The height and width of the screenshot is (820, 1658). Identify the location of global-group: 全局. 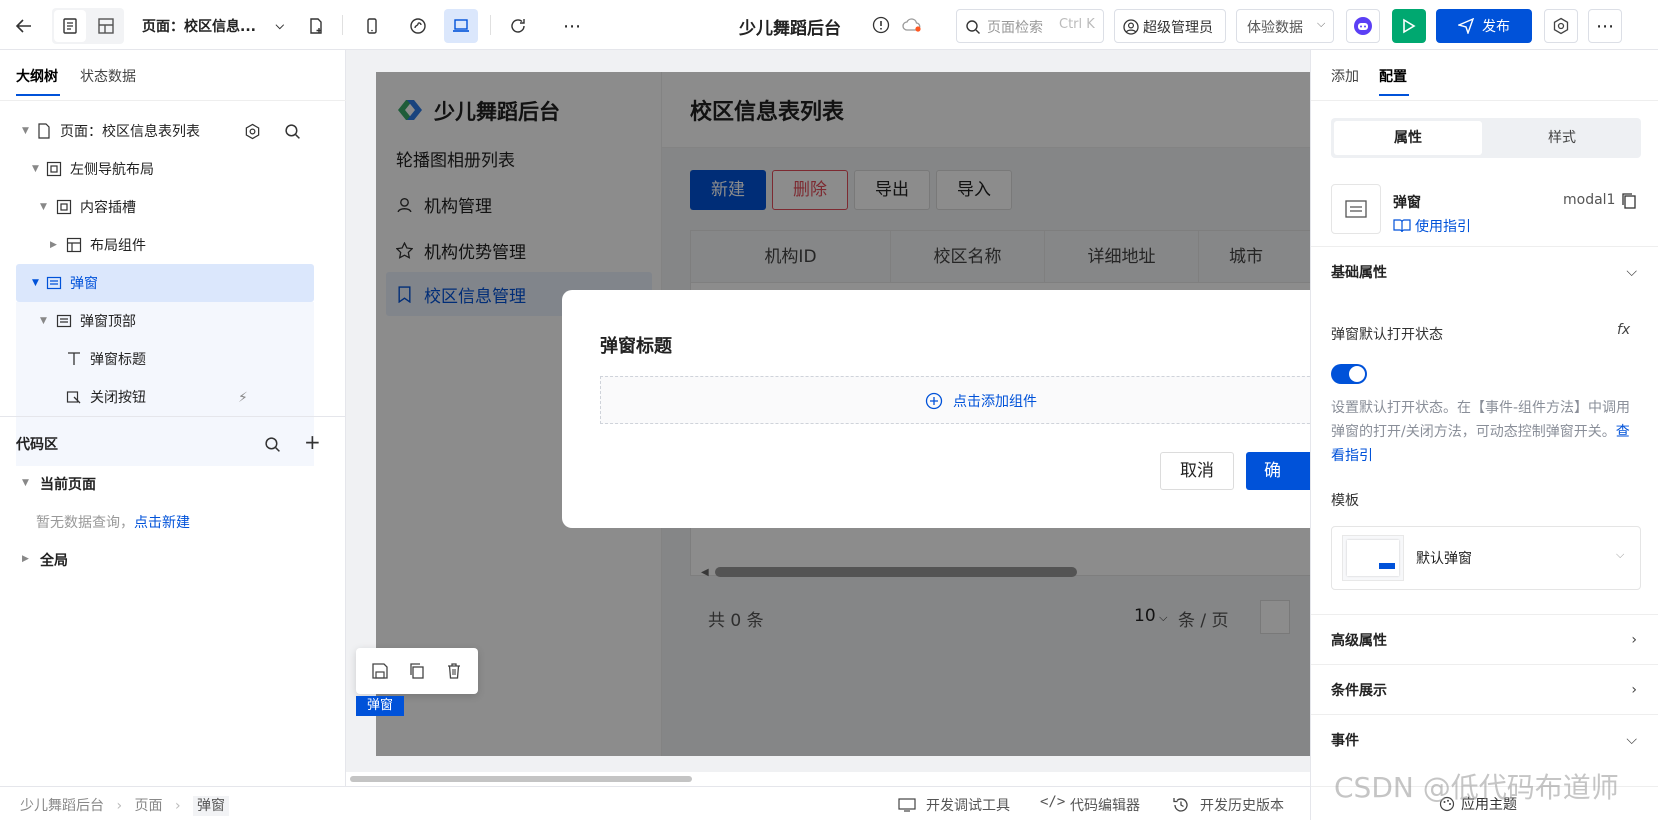
(54, 560).